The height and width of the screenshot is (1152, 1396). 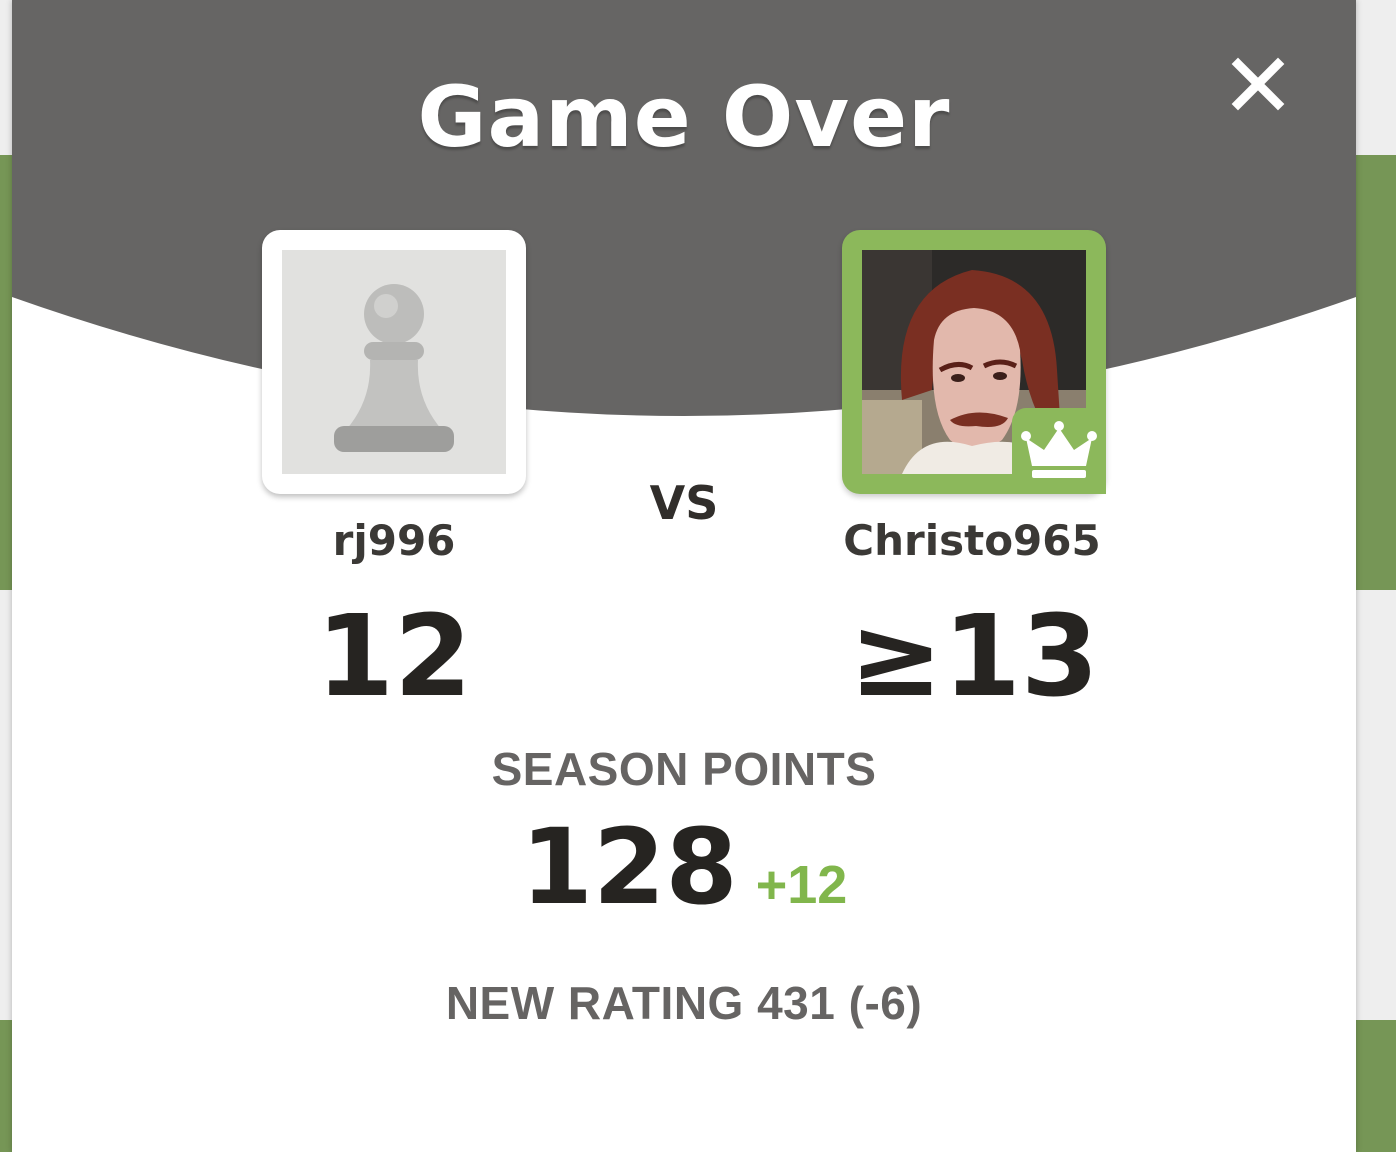 I want to click on close-button, so click(x=1258, y=84).